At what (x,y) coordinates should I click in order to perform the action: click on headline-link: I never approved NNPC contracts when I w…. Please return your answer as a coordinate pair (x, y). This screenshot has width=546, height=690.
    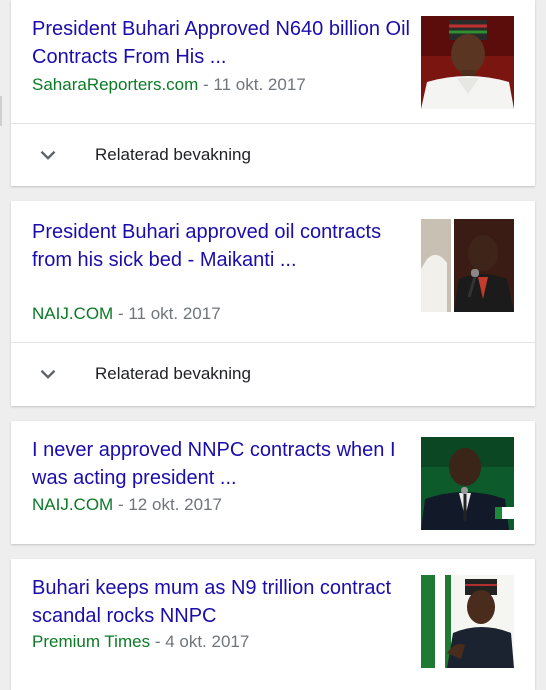
    Looking at the image, I should click on (222, 464).